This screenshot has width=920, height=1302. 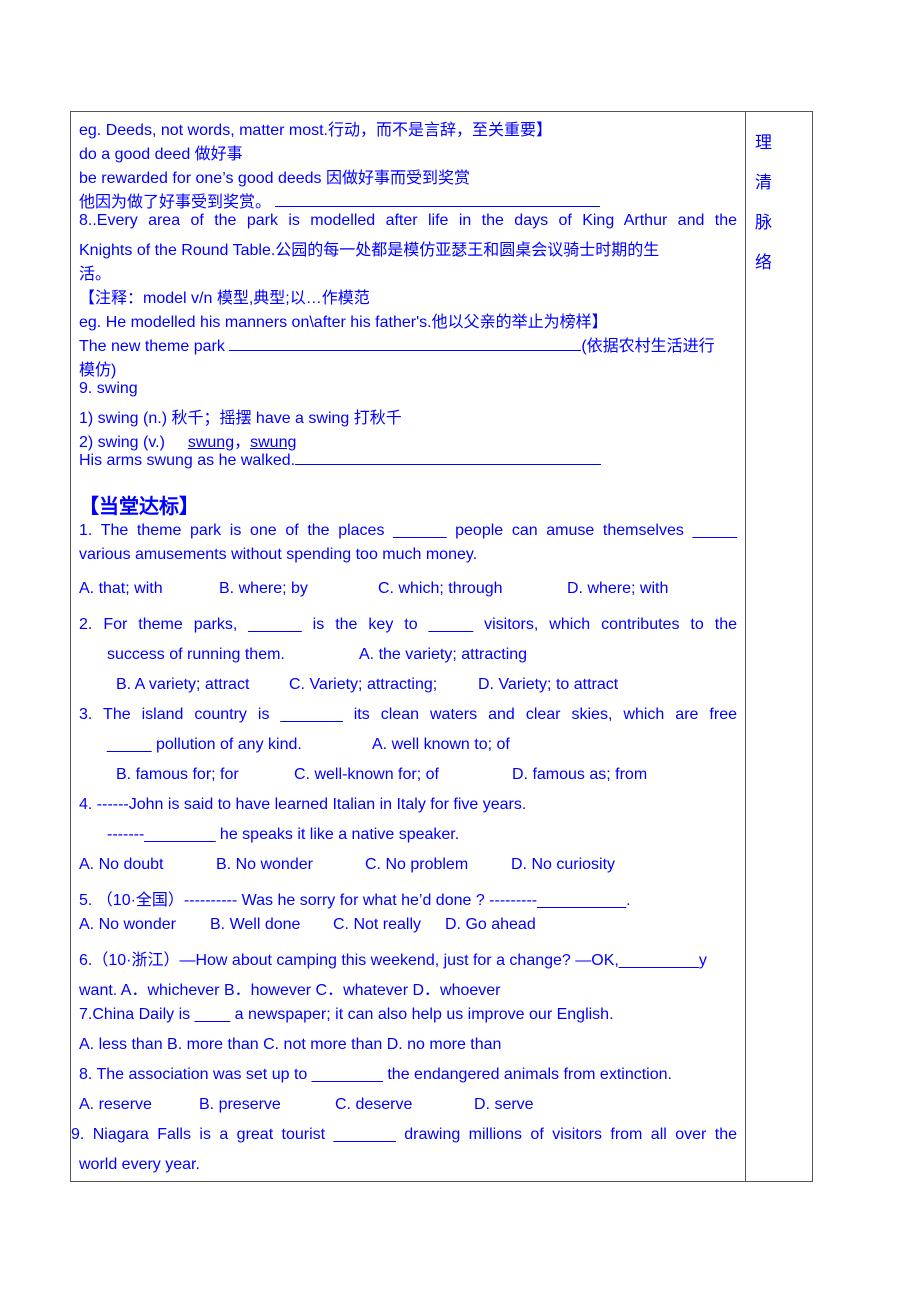 I want to click on option-d: D. famous as; from, so click(x=579, y=775).